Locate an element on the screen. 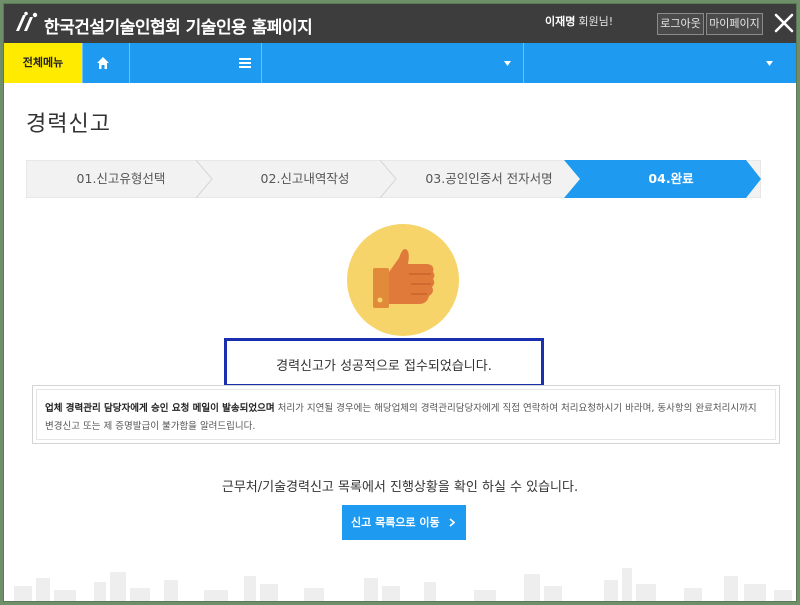 This screenshot has width=800, height=605. step-2: 02.신고내역작성 is located at coordinates (305, 178).